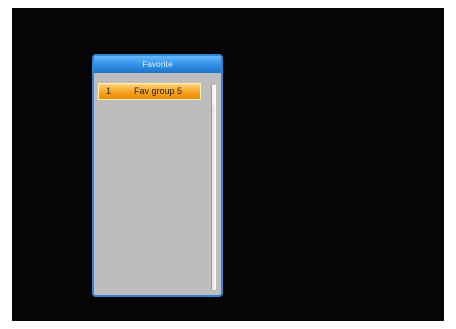 Image resolution: width=456 pixels, height=329 pixels. What do you see at coordinates (157, 64) in the screenshot?
I see `dialog-title: Favorite` at bounding box center [157, 64].